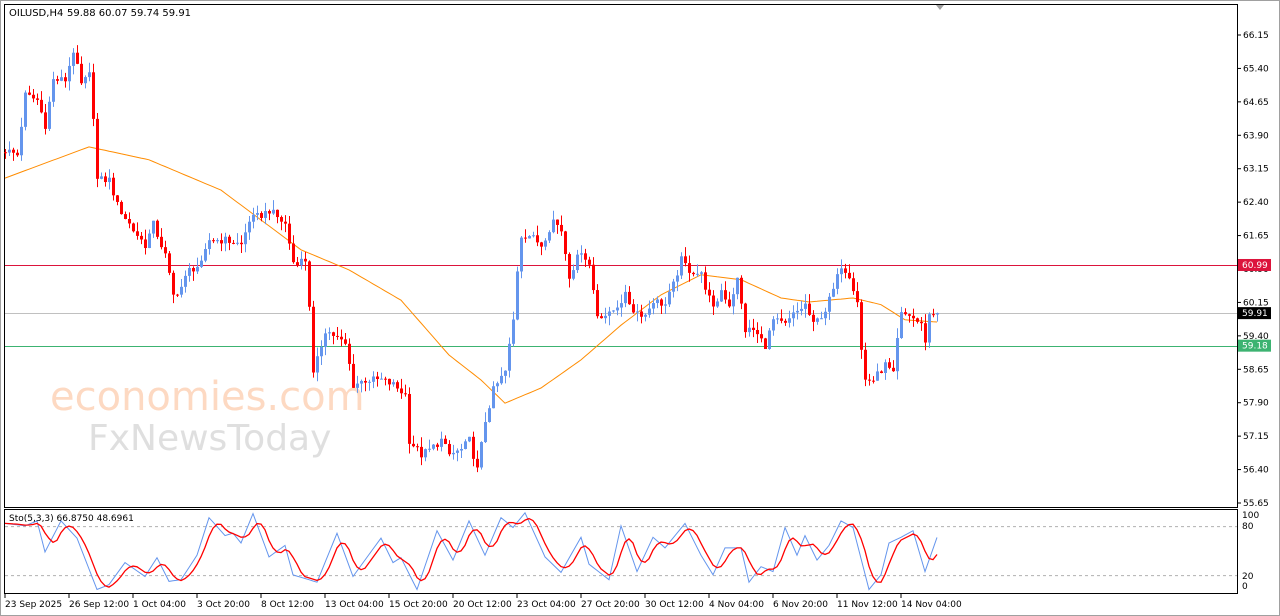  What do you see at coordinates (1248, 527) in the screenshot?
I see `stochastic-tick-label: 80` at bounding box center [1248, 527].